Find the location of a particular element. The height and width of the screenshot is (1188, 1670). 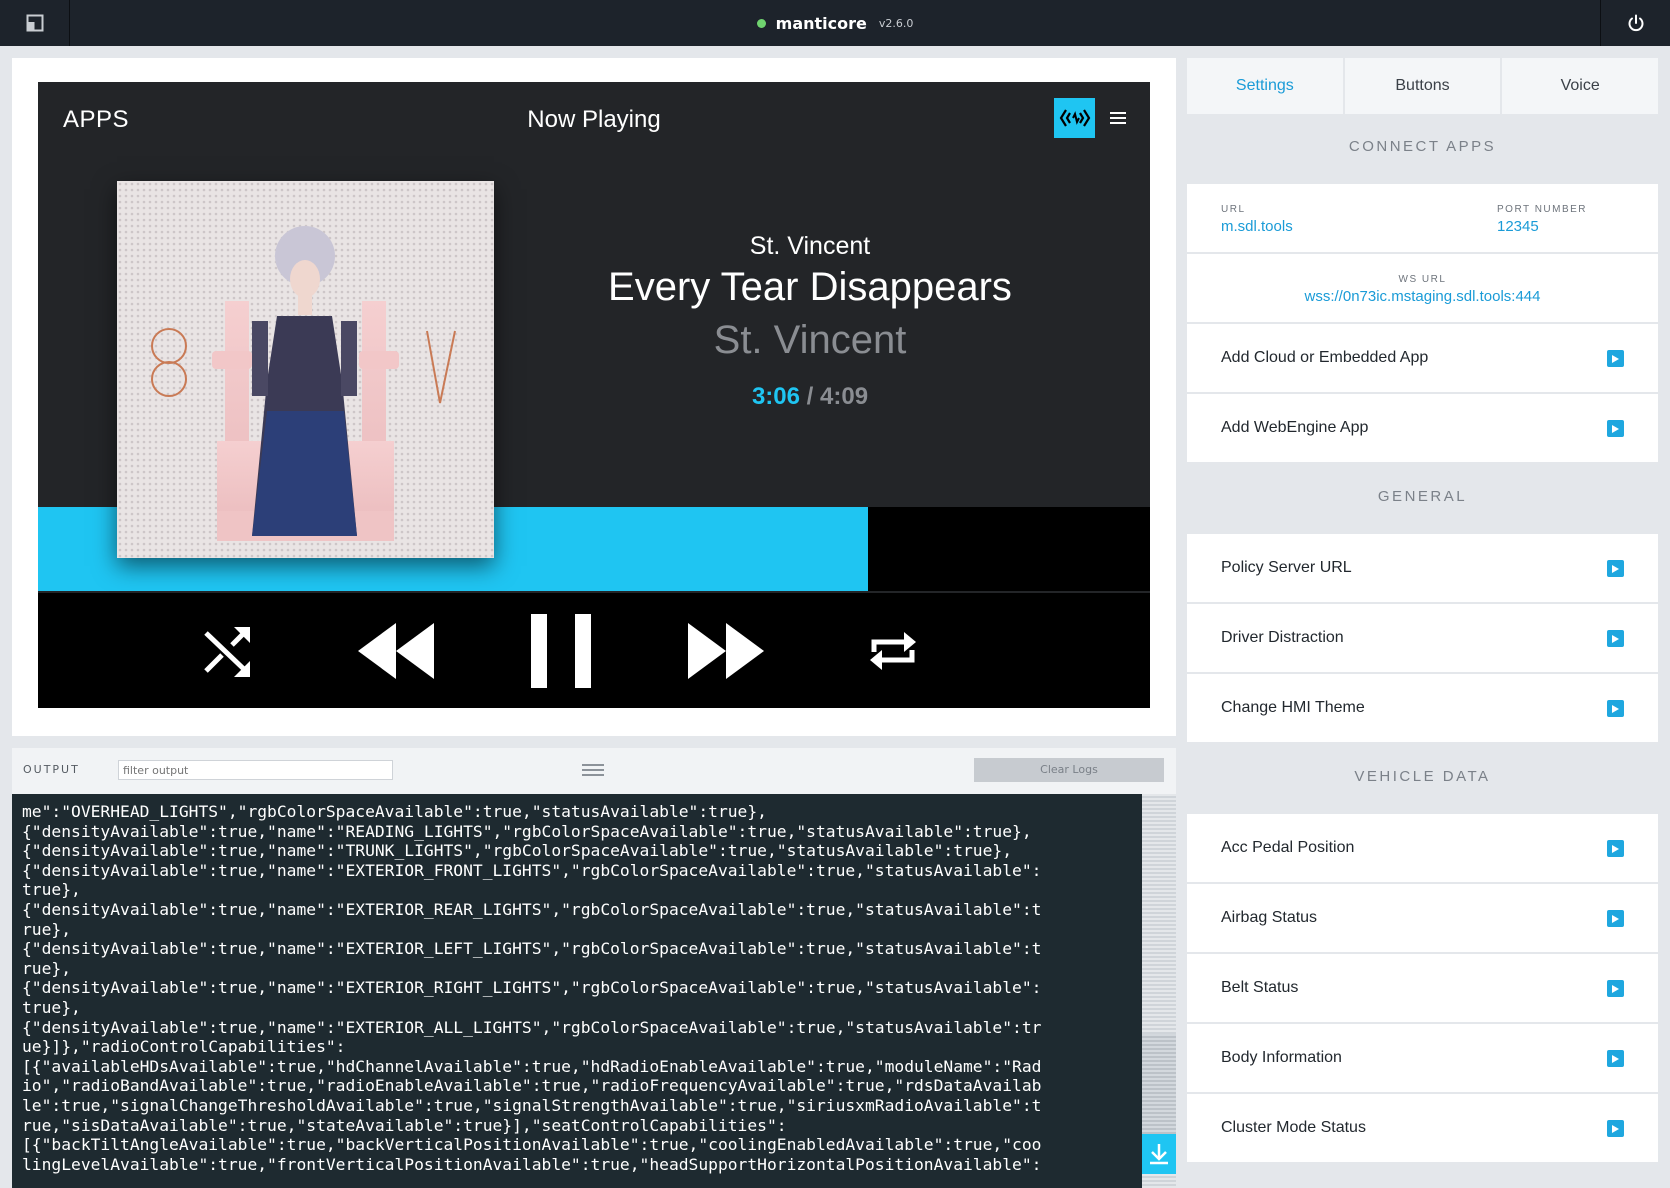

list-item-label: Cluster Mode Status is located at coordinates (1293, 1127).